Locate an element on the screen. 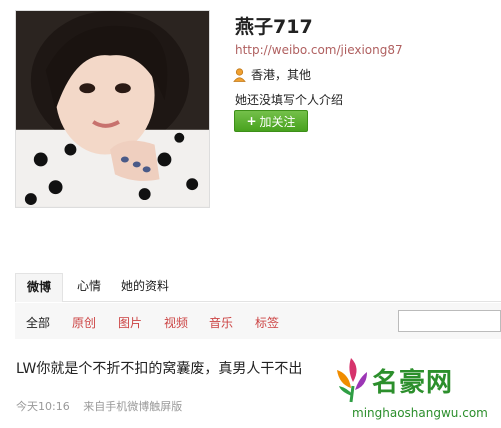 The image size is (501, 428). filter-images: 图片 is located at coordinates (130, 322).